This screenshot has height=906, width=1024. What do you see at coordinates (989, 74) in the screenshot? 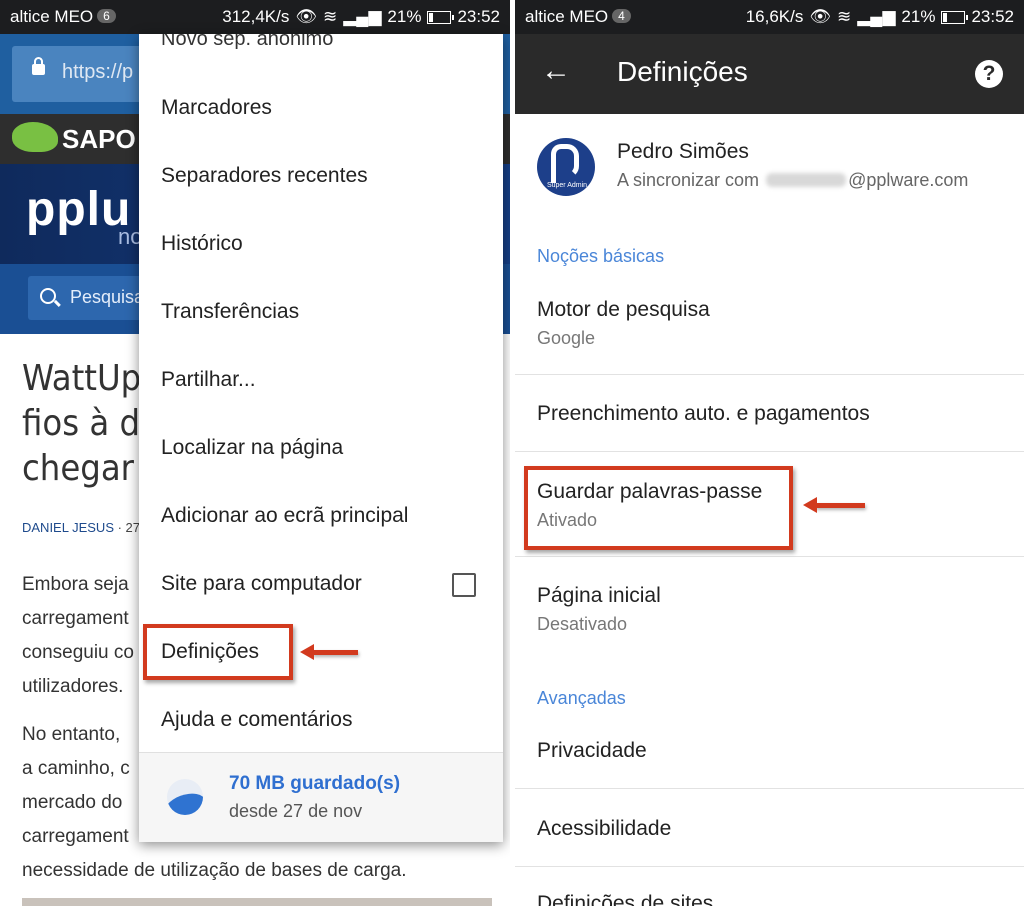
I see `help-icon: ?` at bounding box center [989, 74].